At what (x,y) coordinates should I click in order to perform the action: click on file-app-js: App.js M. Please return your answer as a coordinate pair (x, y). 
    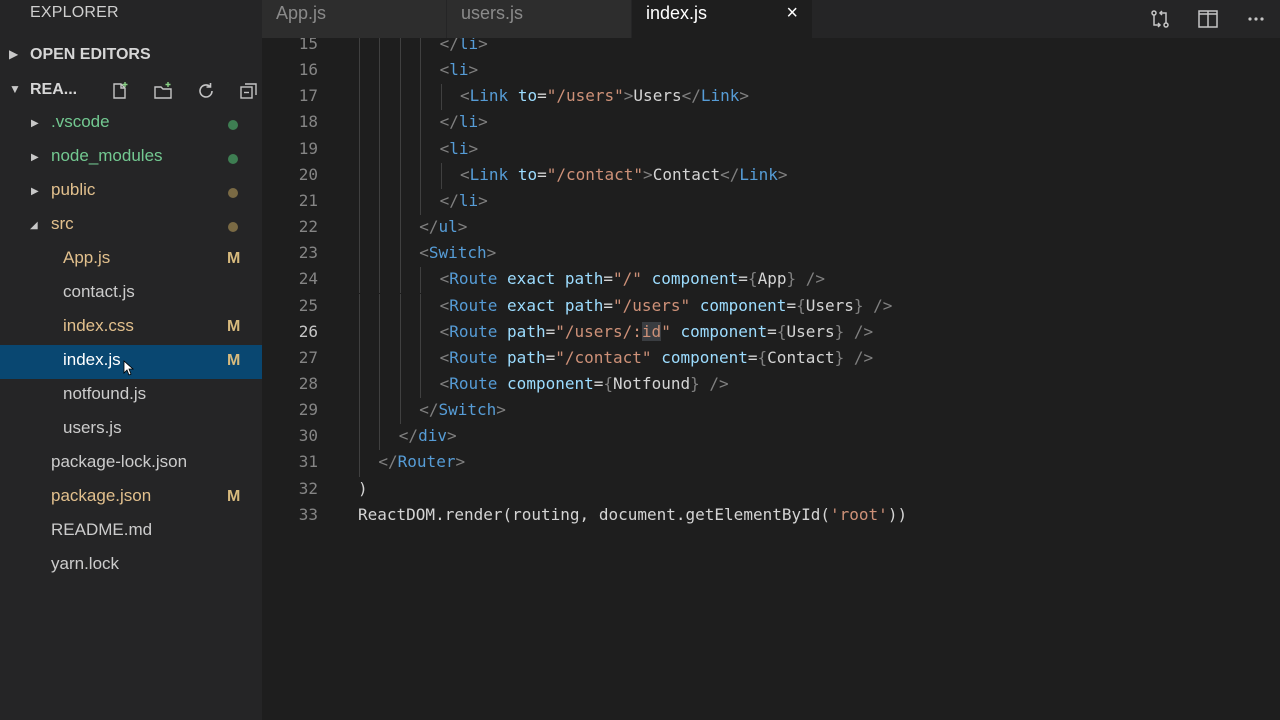
    Looking at the image, I should click on (131, 260).